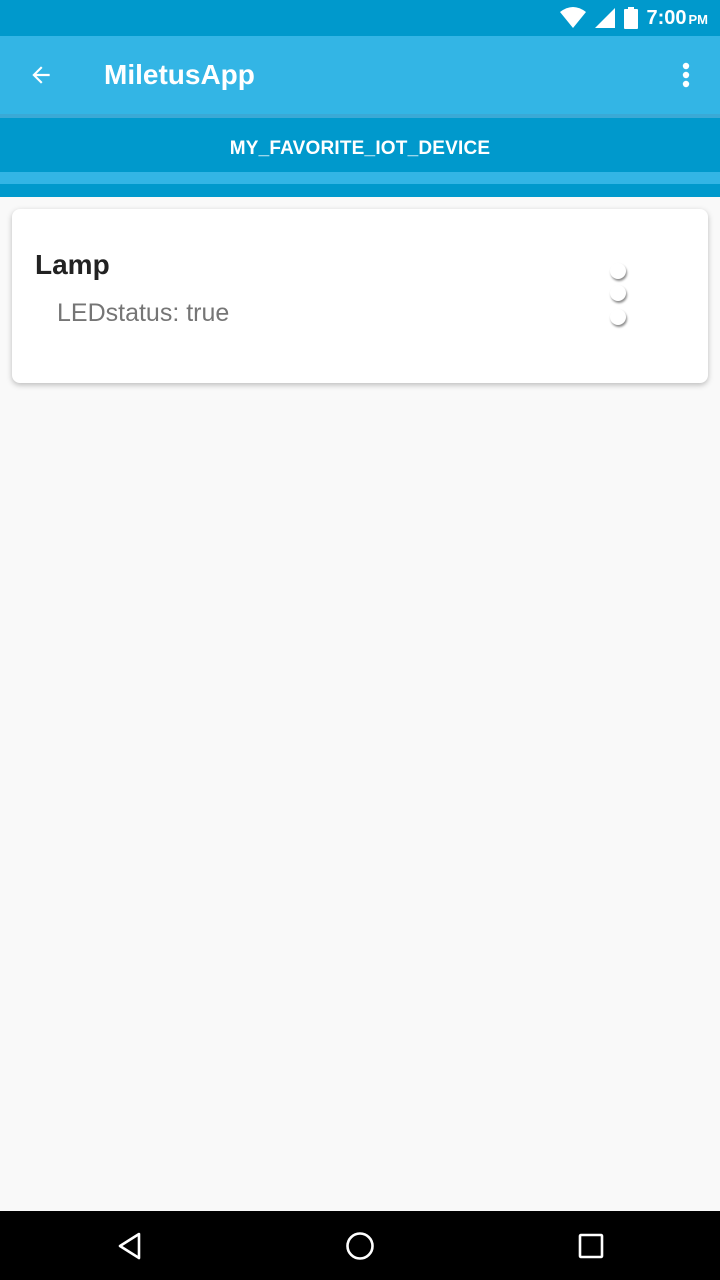 Image resolution: width=720 pixels, height=1280 pixels. What do you see at coordinates (605, 18) in the screenshot?
I see `cellular-signal-icon` at bounding box center [605, 18].